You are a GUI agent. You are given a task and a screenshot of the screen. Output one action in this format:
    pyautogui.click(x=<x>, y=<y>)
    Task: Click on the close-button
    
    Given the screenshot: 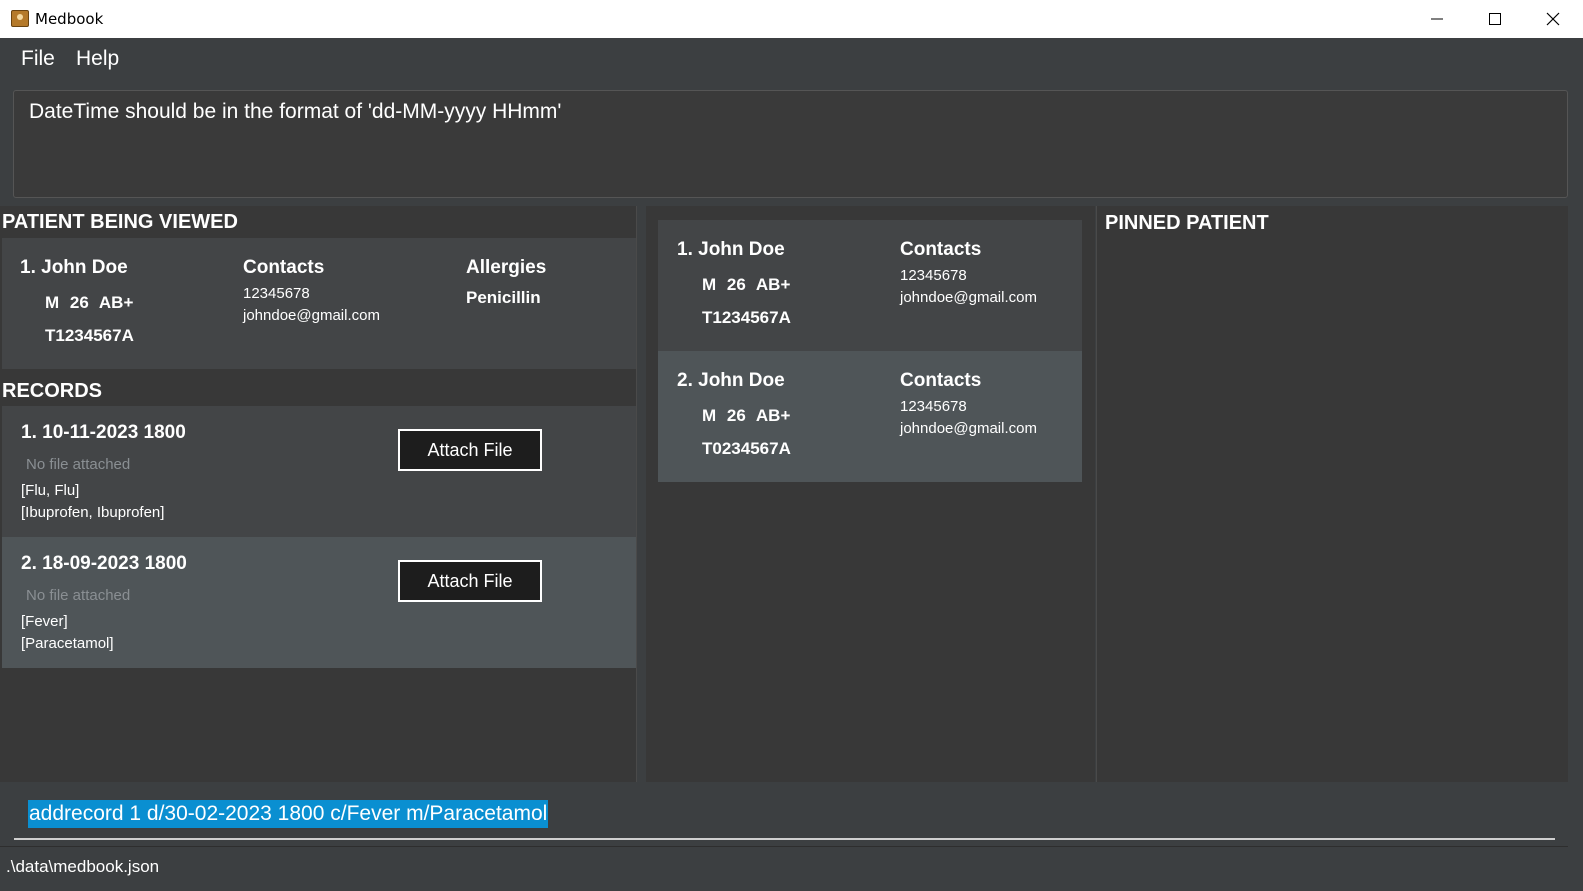 What is the action you would take?
    pyautogui.click(x=1553, y=19)
    